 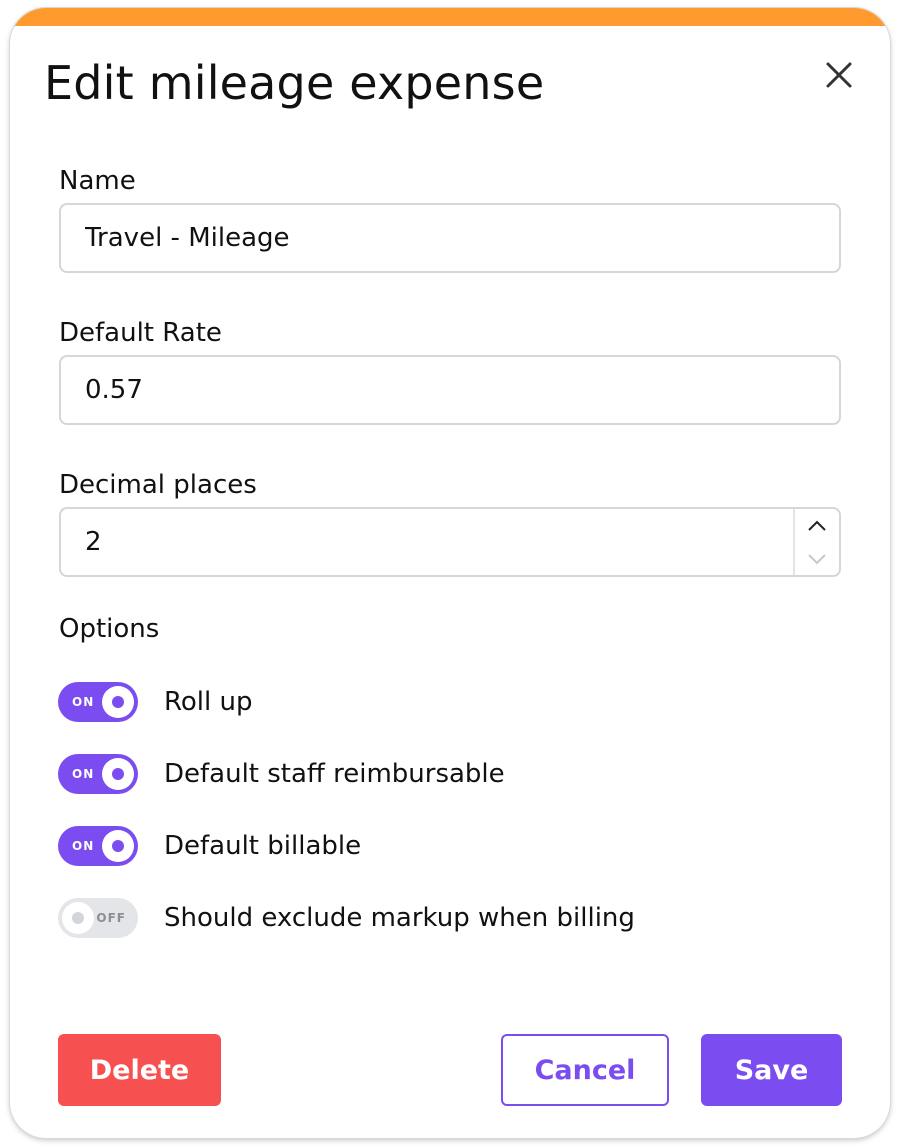 I want to click on options-heading: Options, so click(x=109, y=629).